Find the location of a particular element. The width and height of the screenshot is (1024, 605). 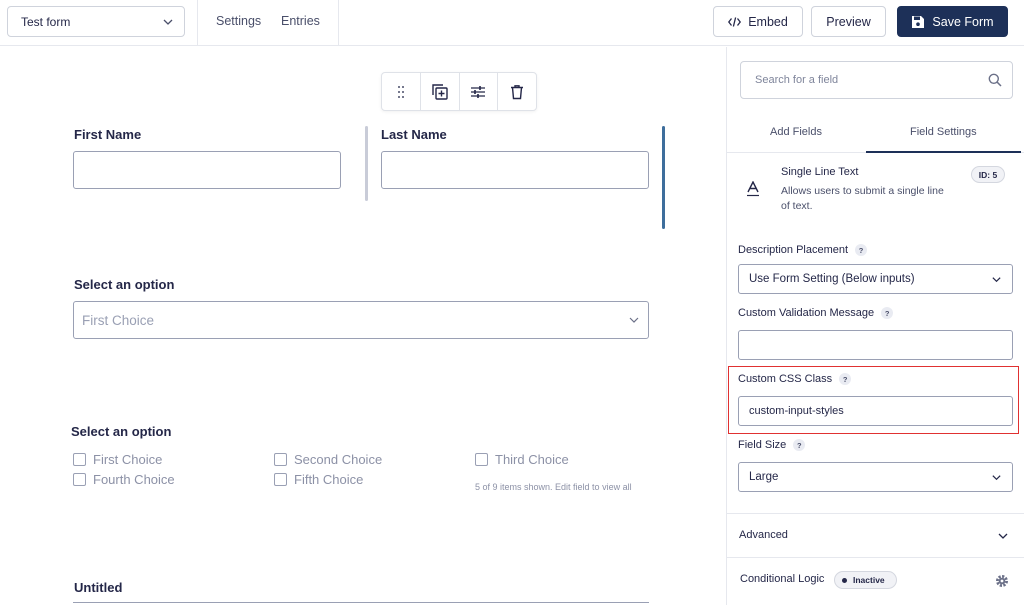

checkbox-option: Second Choice is located at coordinates (328, 459).